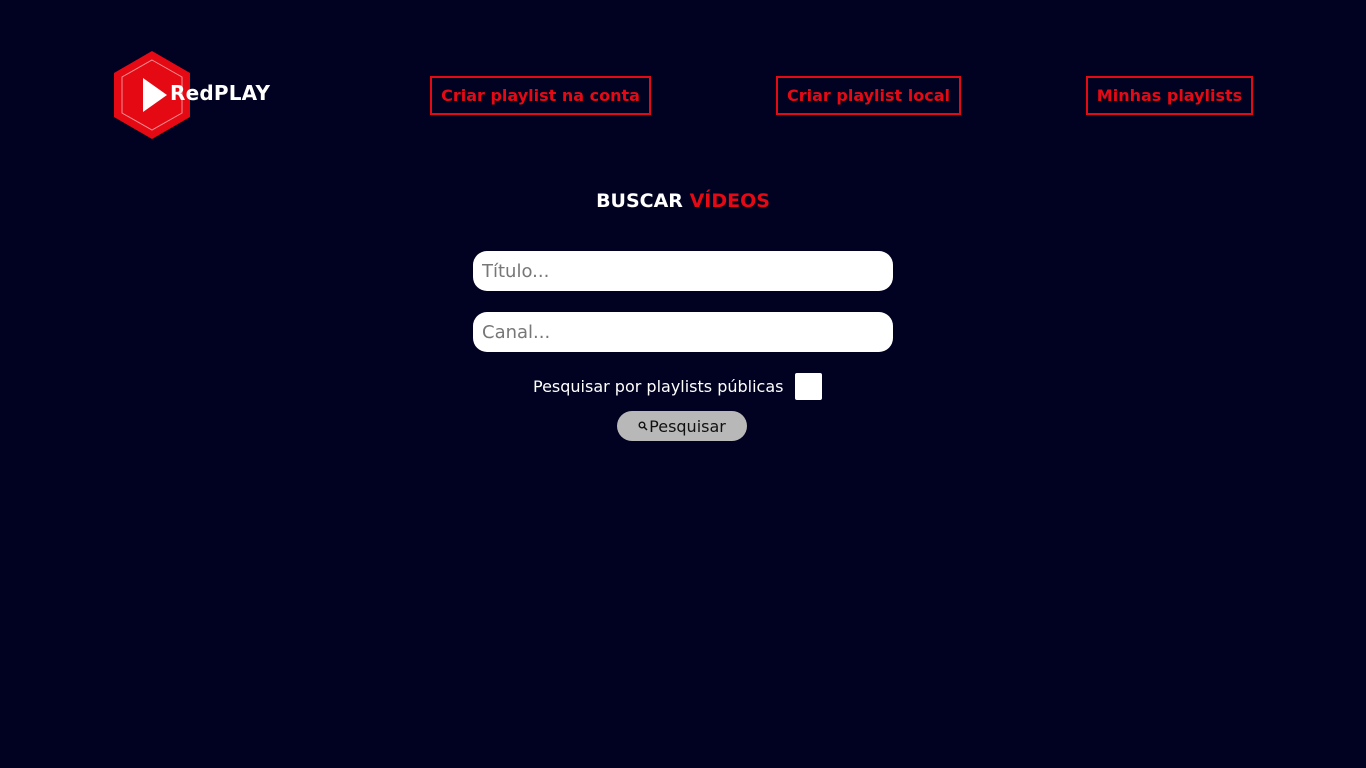  I want to click on create-account-playlist-button: Criar playlist na conta, so click(540, 95).